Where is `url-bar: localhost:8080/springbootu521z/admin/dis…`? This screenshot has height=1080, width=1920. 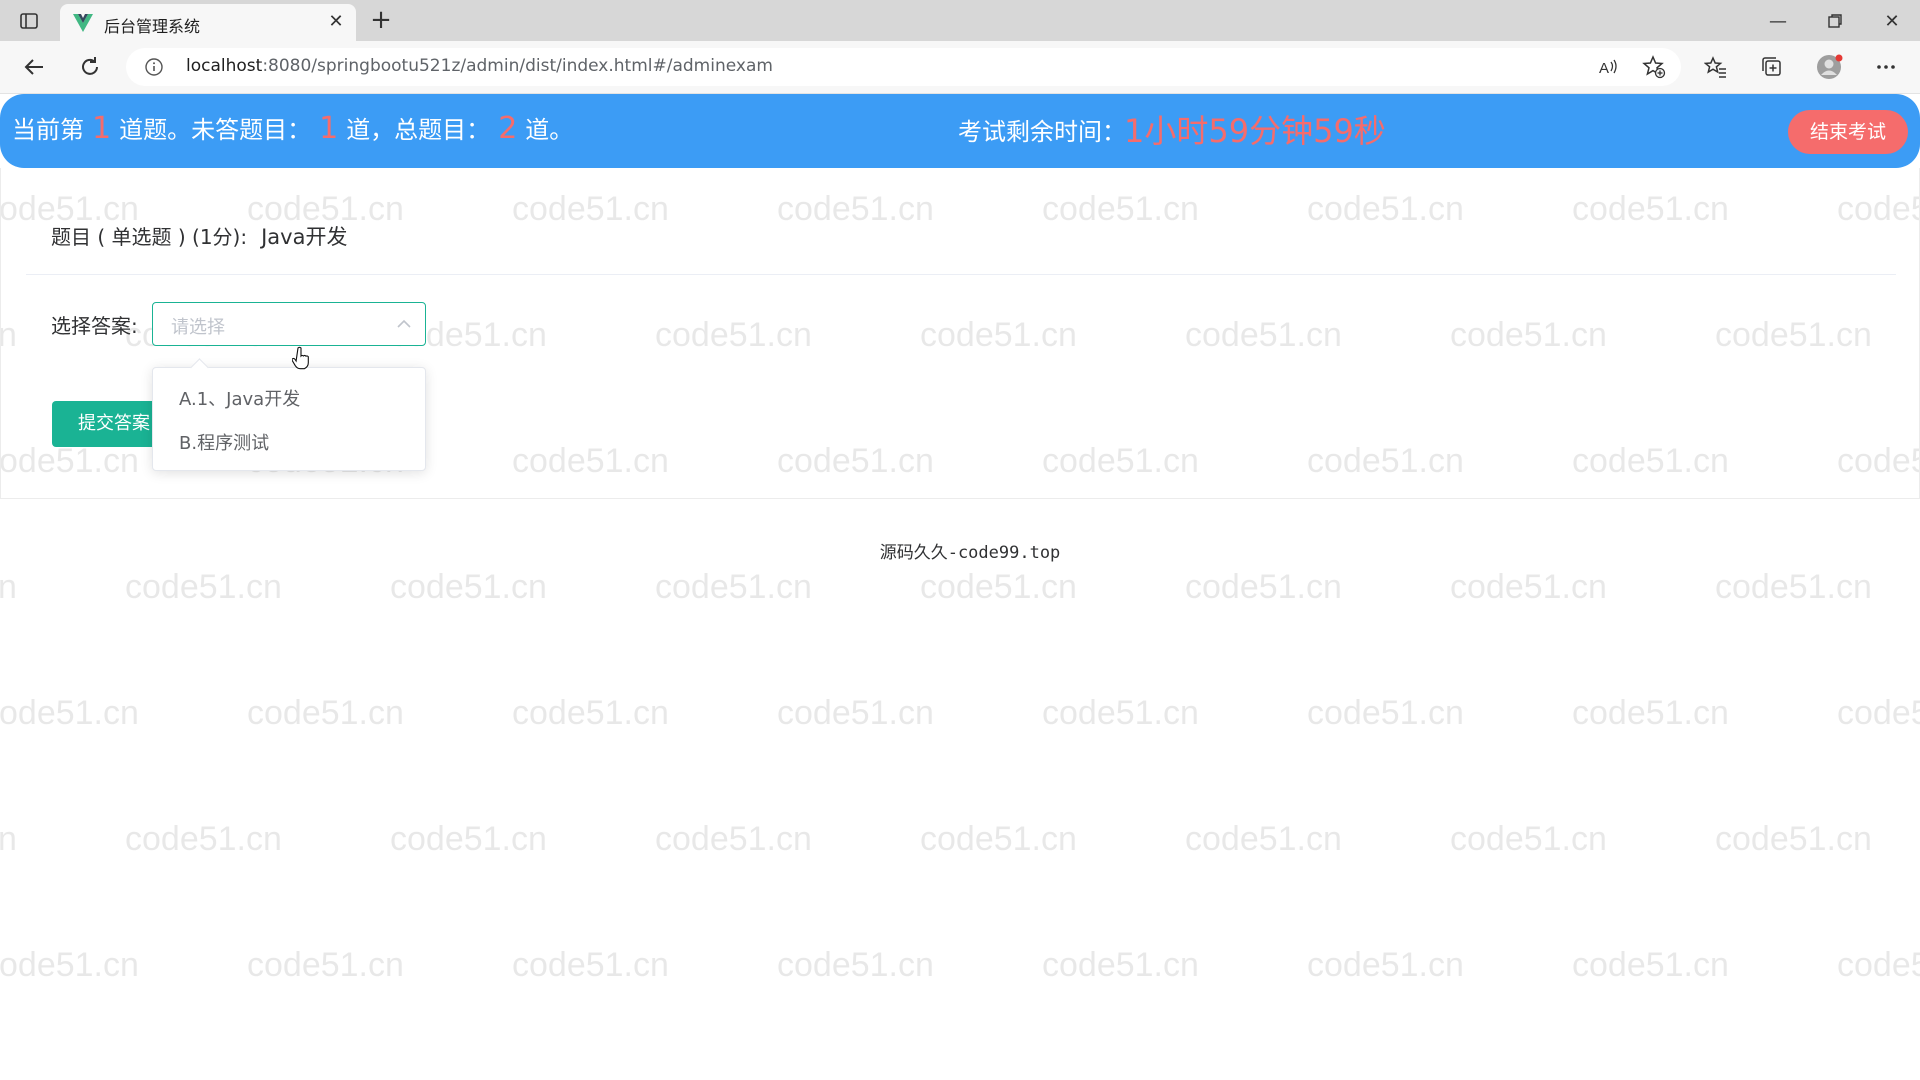 url-bar: localhost:8080/springbootu521z/admin/dis… is located at coordinates (903, 67).